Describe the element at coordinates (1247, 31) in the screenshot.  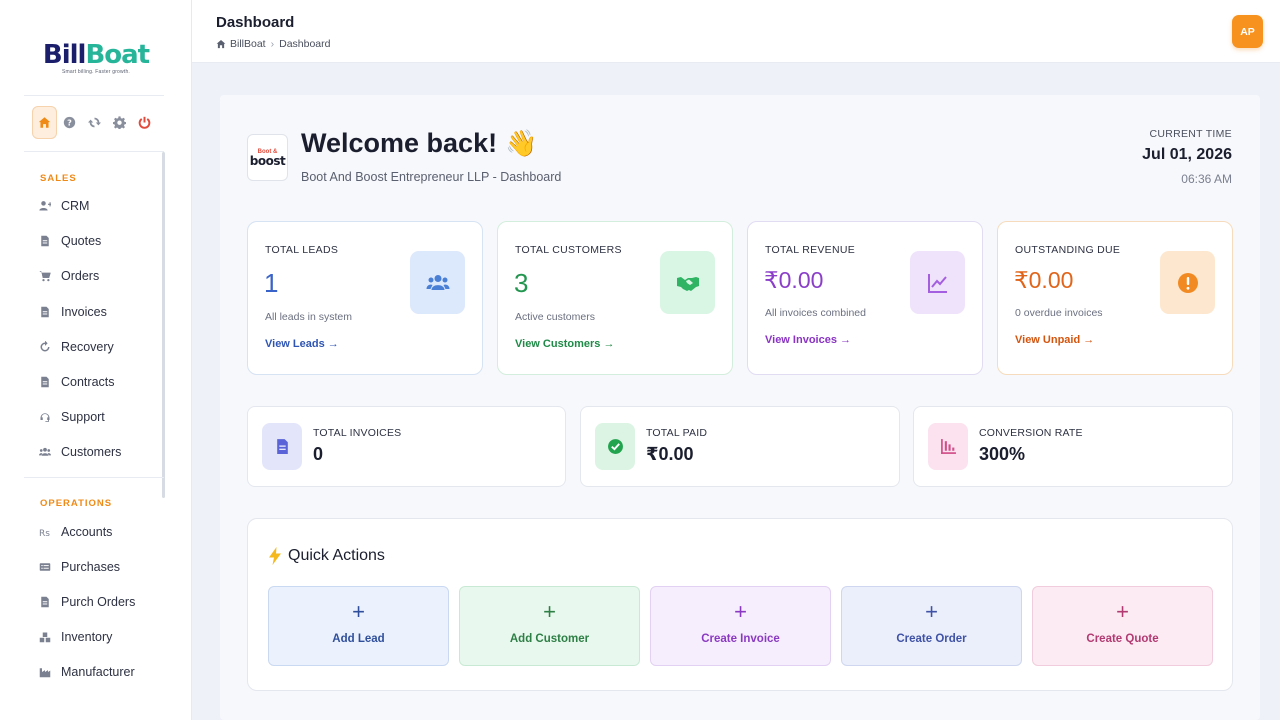
I see `user-avatar: AP` at that location.